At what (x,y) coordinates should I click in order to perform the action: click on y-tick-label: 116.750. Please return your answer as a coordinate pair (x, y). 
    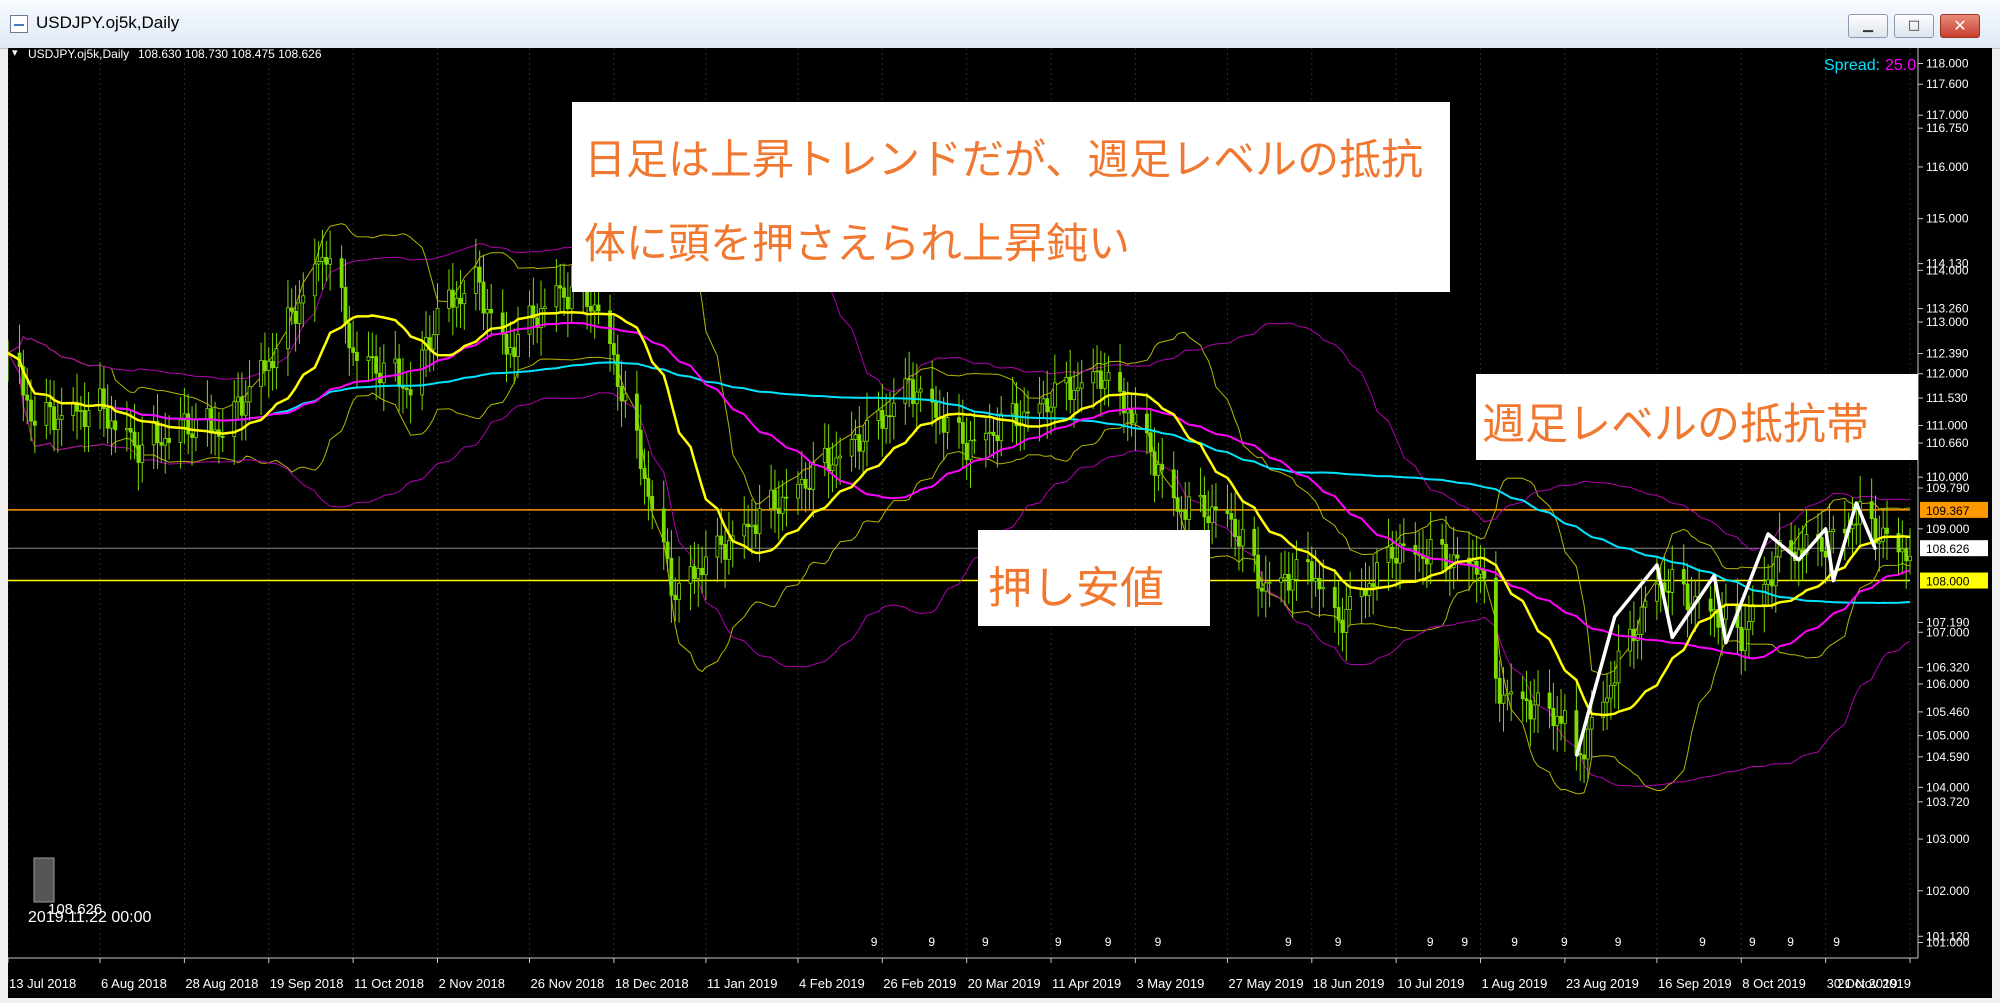
    Looking at the image, I should click on (1947, 128).